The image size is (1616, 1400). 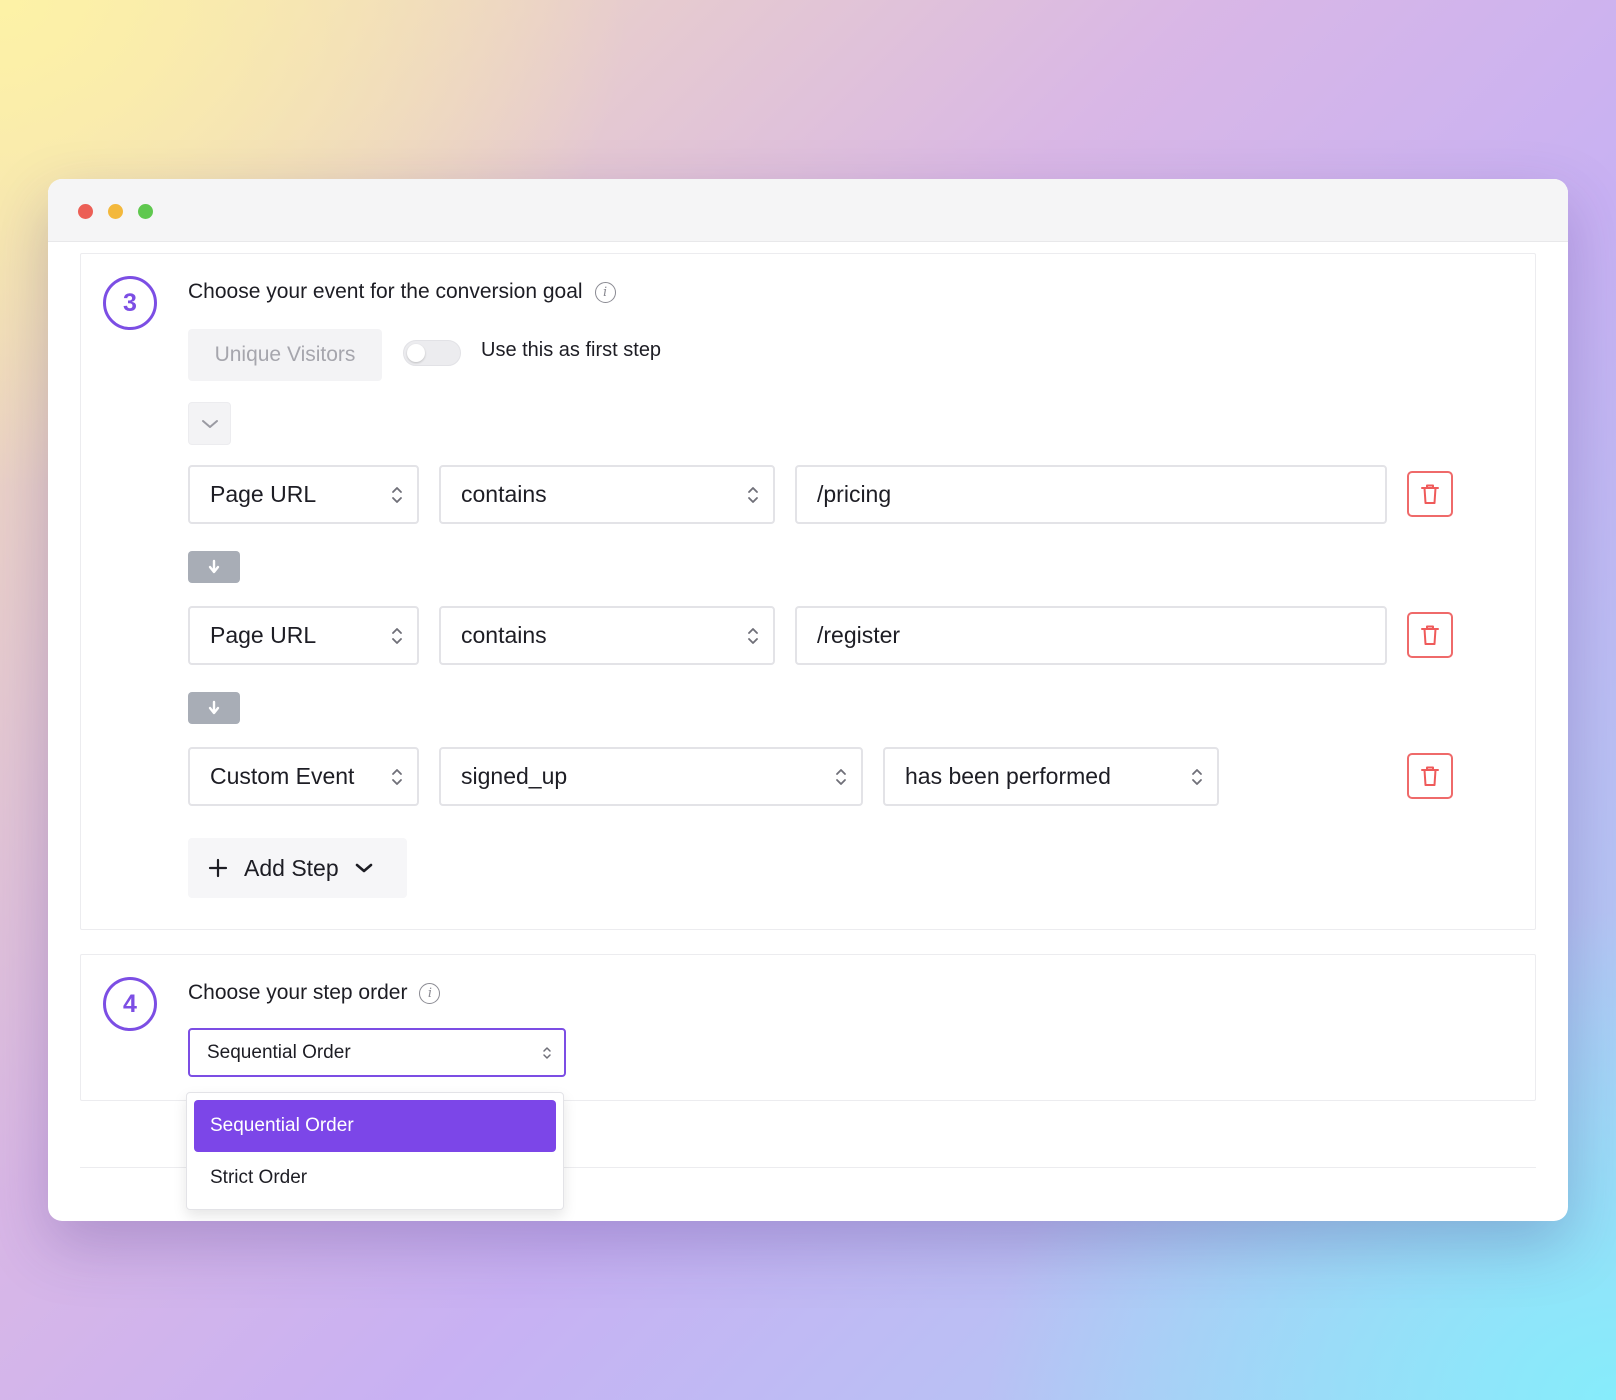 What do you see at coordinates (1091, 494) in the screenshot?
I see `row-1-value-input: /pricing` at bounding box center [1091, 494].